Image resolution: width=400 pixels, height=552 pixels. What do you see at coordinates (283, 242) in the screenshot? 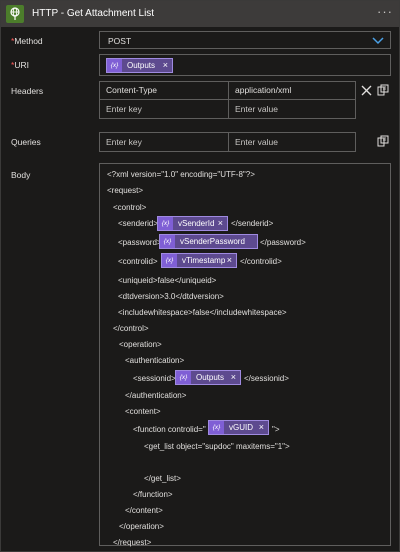
I see `code-line: </password>` at bounding box center [283, 242].